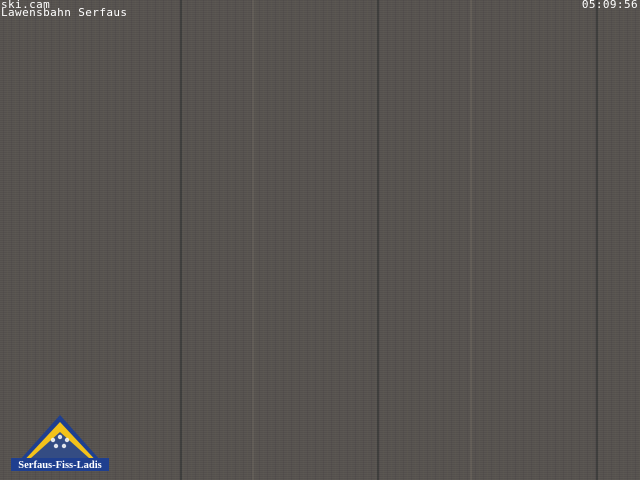 This screenshot has width=640, height=480. I want to click on serfaus-fiss-ladis-logo: Serfaus-Fiss-Ladis, so click(60, 443).